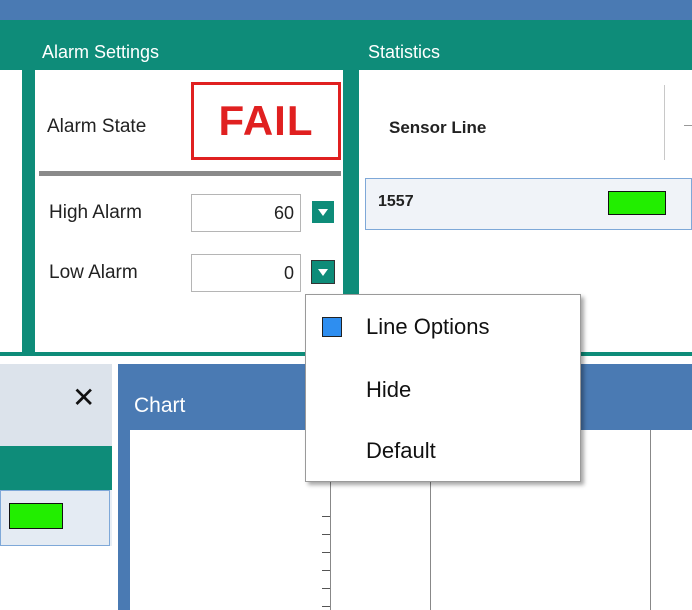  I want to click on bottom-left-green-bar, so click(56, 468).